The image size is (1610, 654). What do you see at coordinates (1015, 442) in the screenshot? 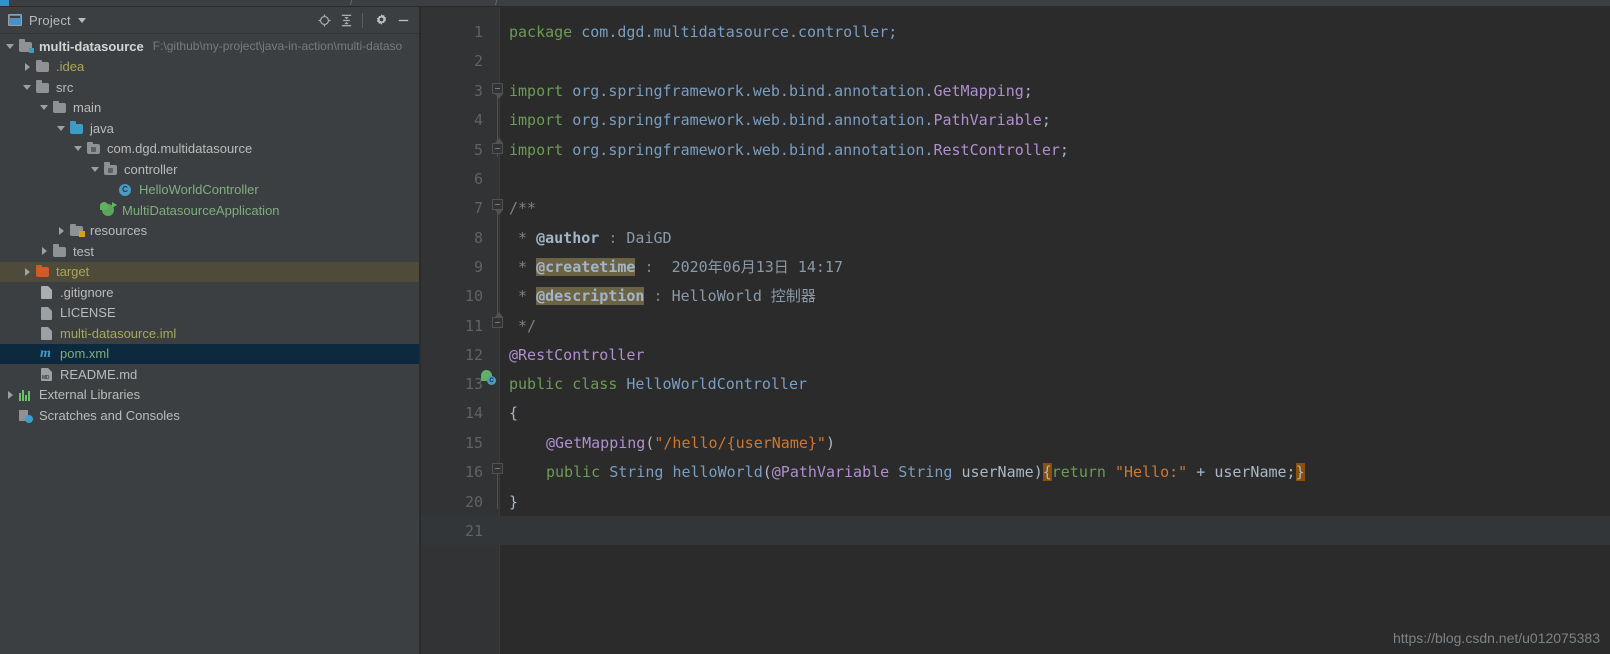
I see `code-line-15: 15 @GetMapping("/hello/{userName}")` at bounding box center [1015, 442].